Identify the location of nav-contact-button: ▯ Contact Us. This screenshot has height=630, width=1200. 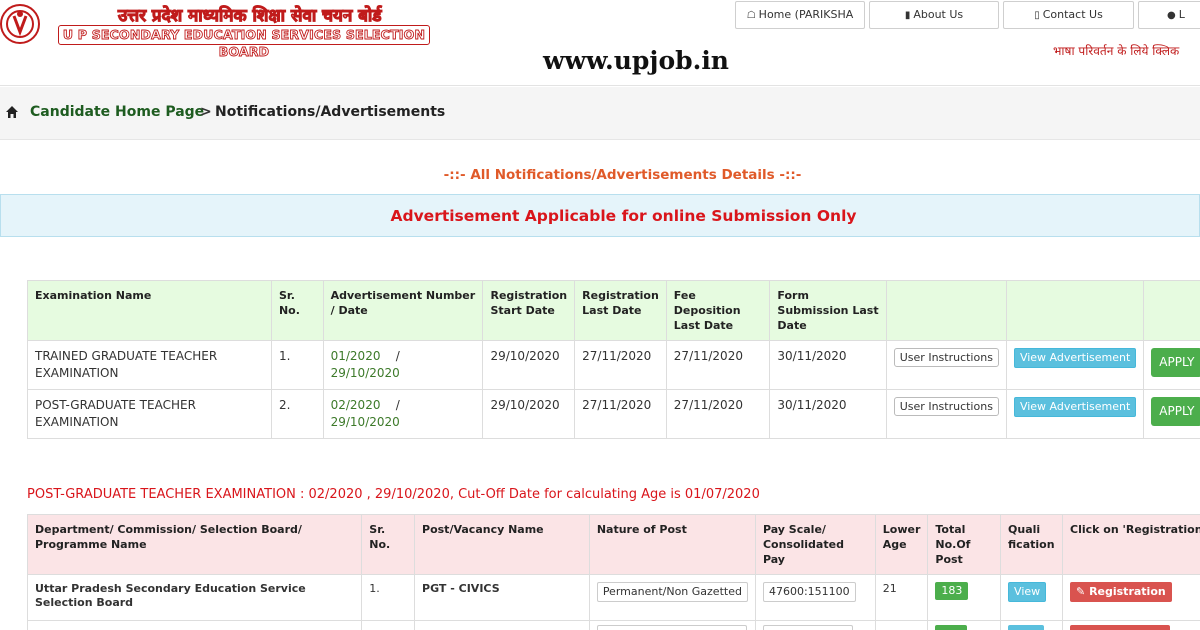
(1068, 15).